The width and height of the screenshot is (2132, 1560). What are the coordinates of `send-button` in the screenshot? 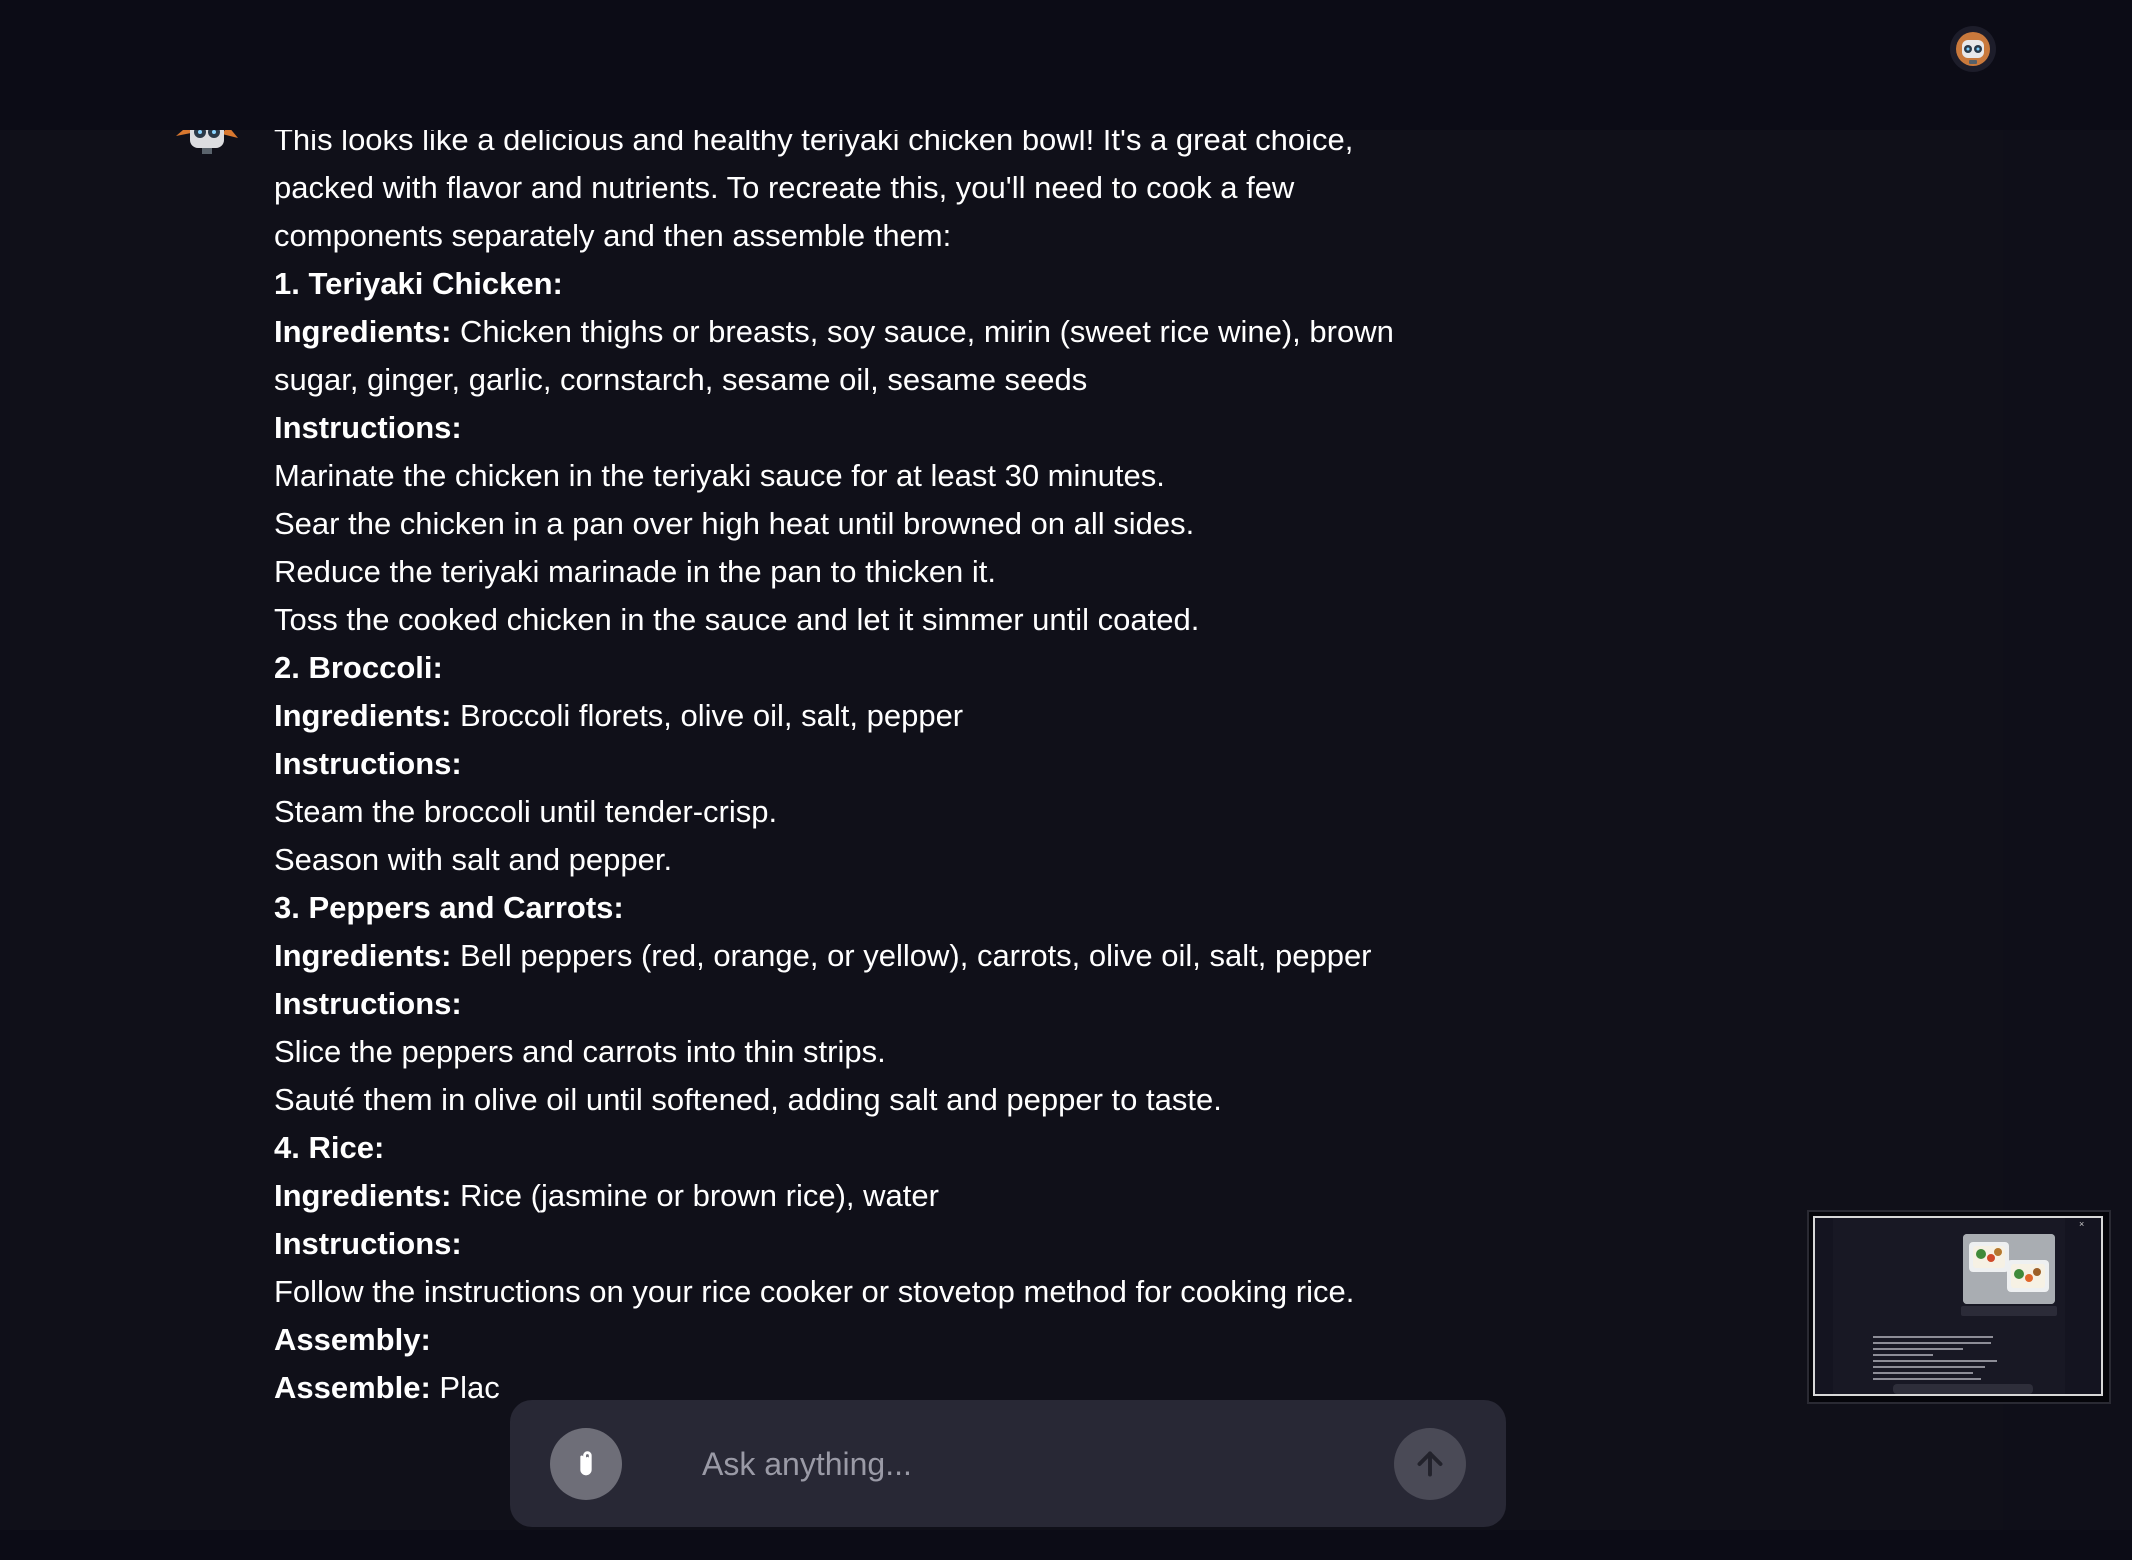 It's located at (1430, 1464).